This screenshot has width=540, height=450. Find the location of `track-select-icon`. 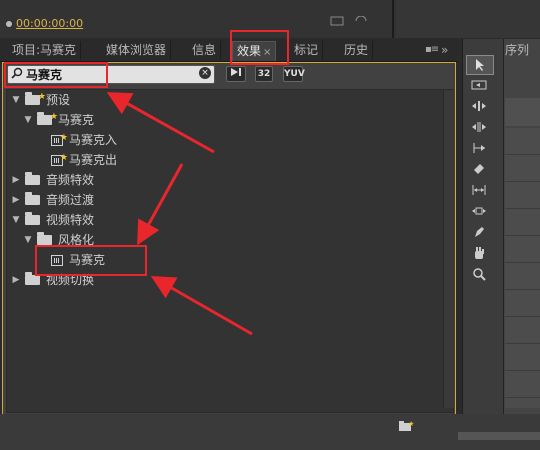

track-select-icon is located at coordinates (479, 85).